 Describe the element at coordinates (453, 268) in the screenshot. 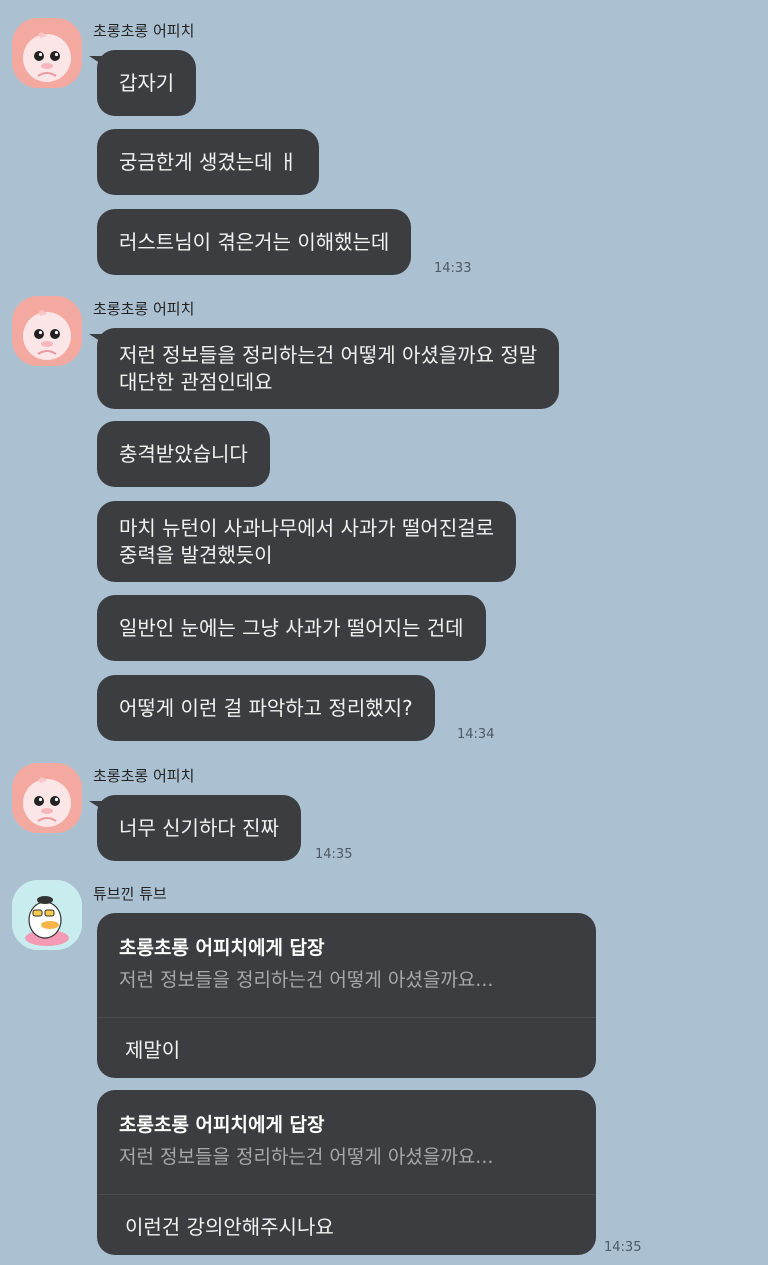

I see `message-timestamp: 14:33` at that location.